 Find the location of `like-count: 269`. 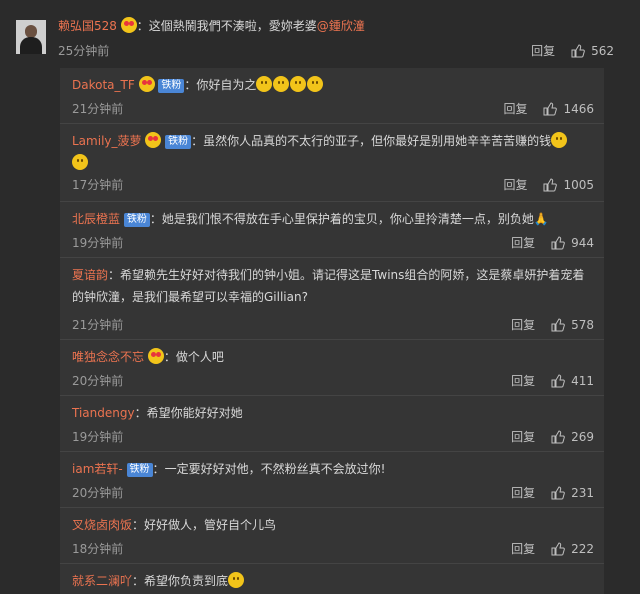

like-count: 269 is located at coordinates (582, 436).